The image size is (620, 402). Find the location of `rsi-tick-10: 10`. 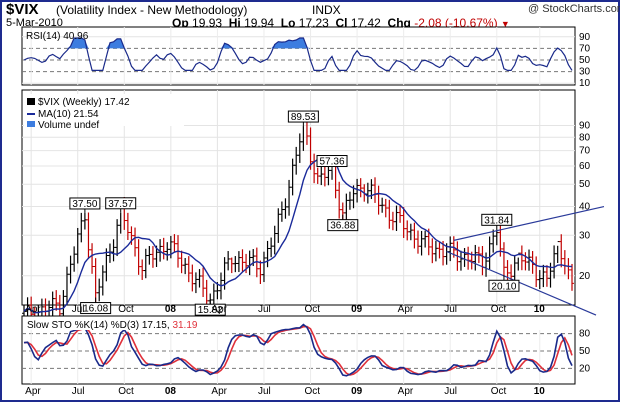

rsi-tick-10: 10 is located at coordinates (585, 83).